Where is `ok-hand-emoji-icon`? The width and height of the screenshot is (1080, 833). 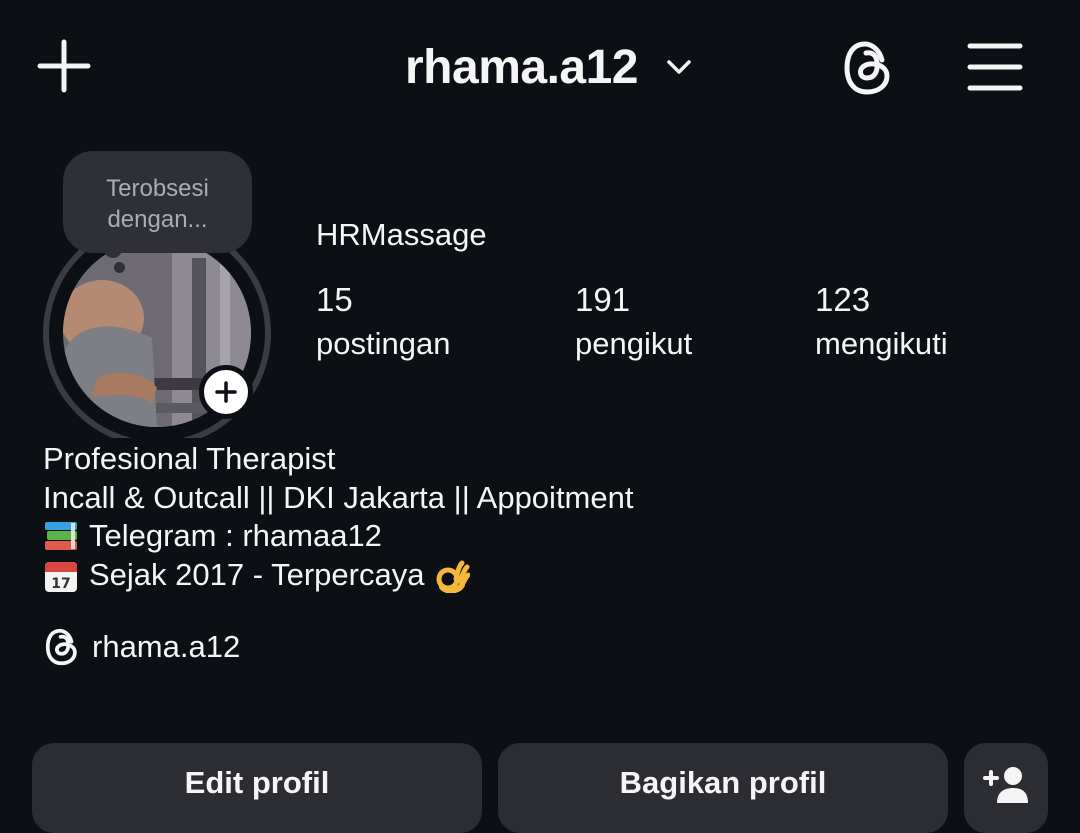
ok-hand-emoji-icon is located at coordinates (452, 576).